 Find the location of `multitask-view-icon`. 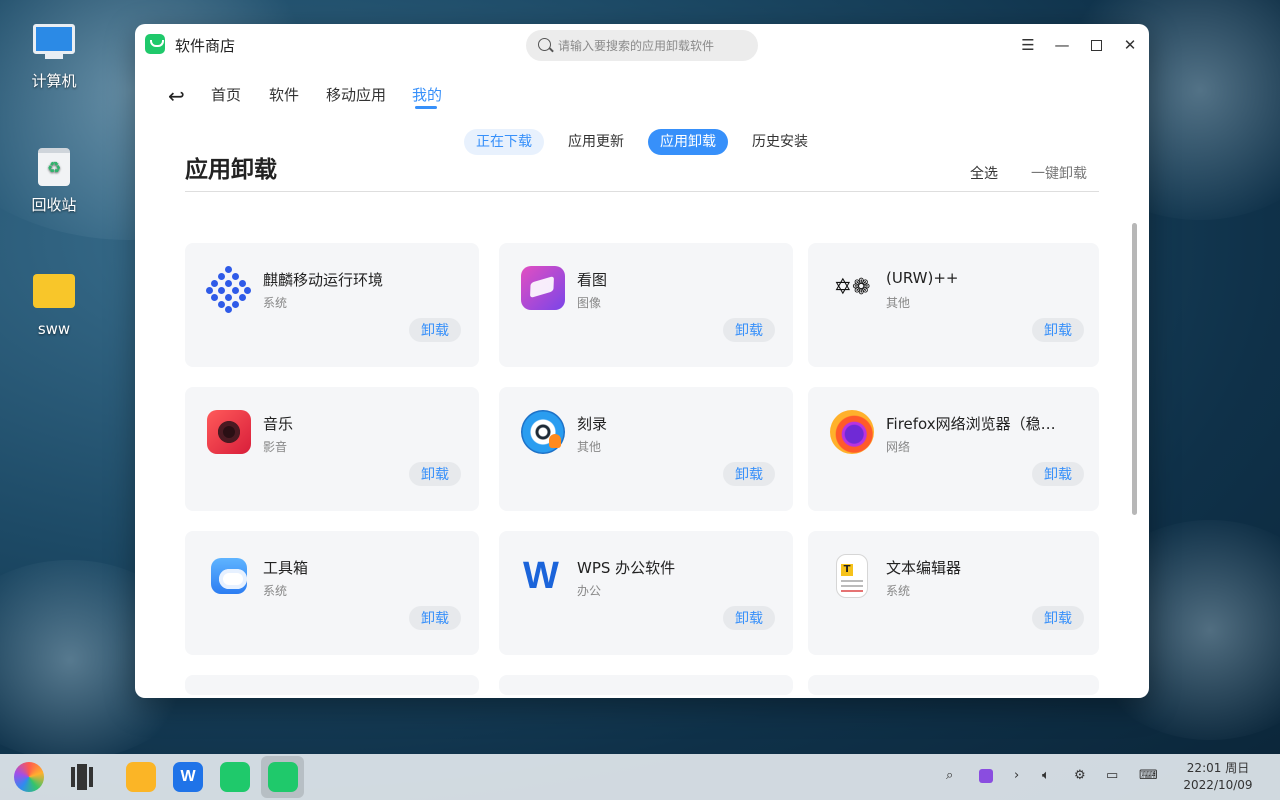

multitask-view-icon is located at coordinates (82, 777).